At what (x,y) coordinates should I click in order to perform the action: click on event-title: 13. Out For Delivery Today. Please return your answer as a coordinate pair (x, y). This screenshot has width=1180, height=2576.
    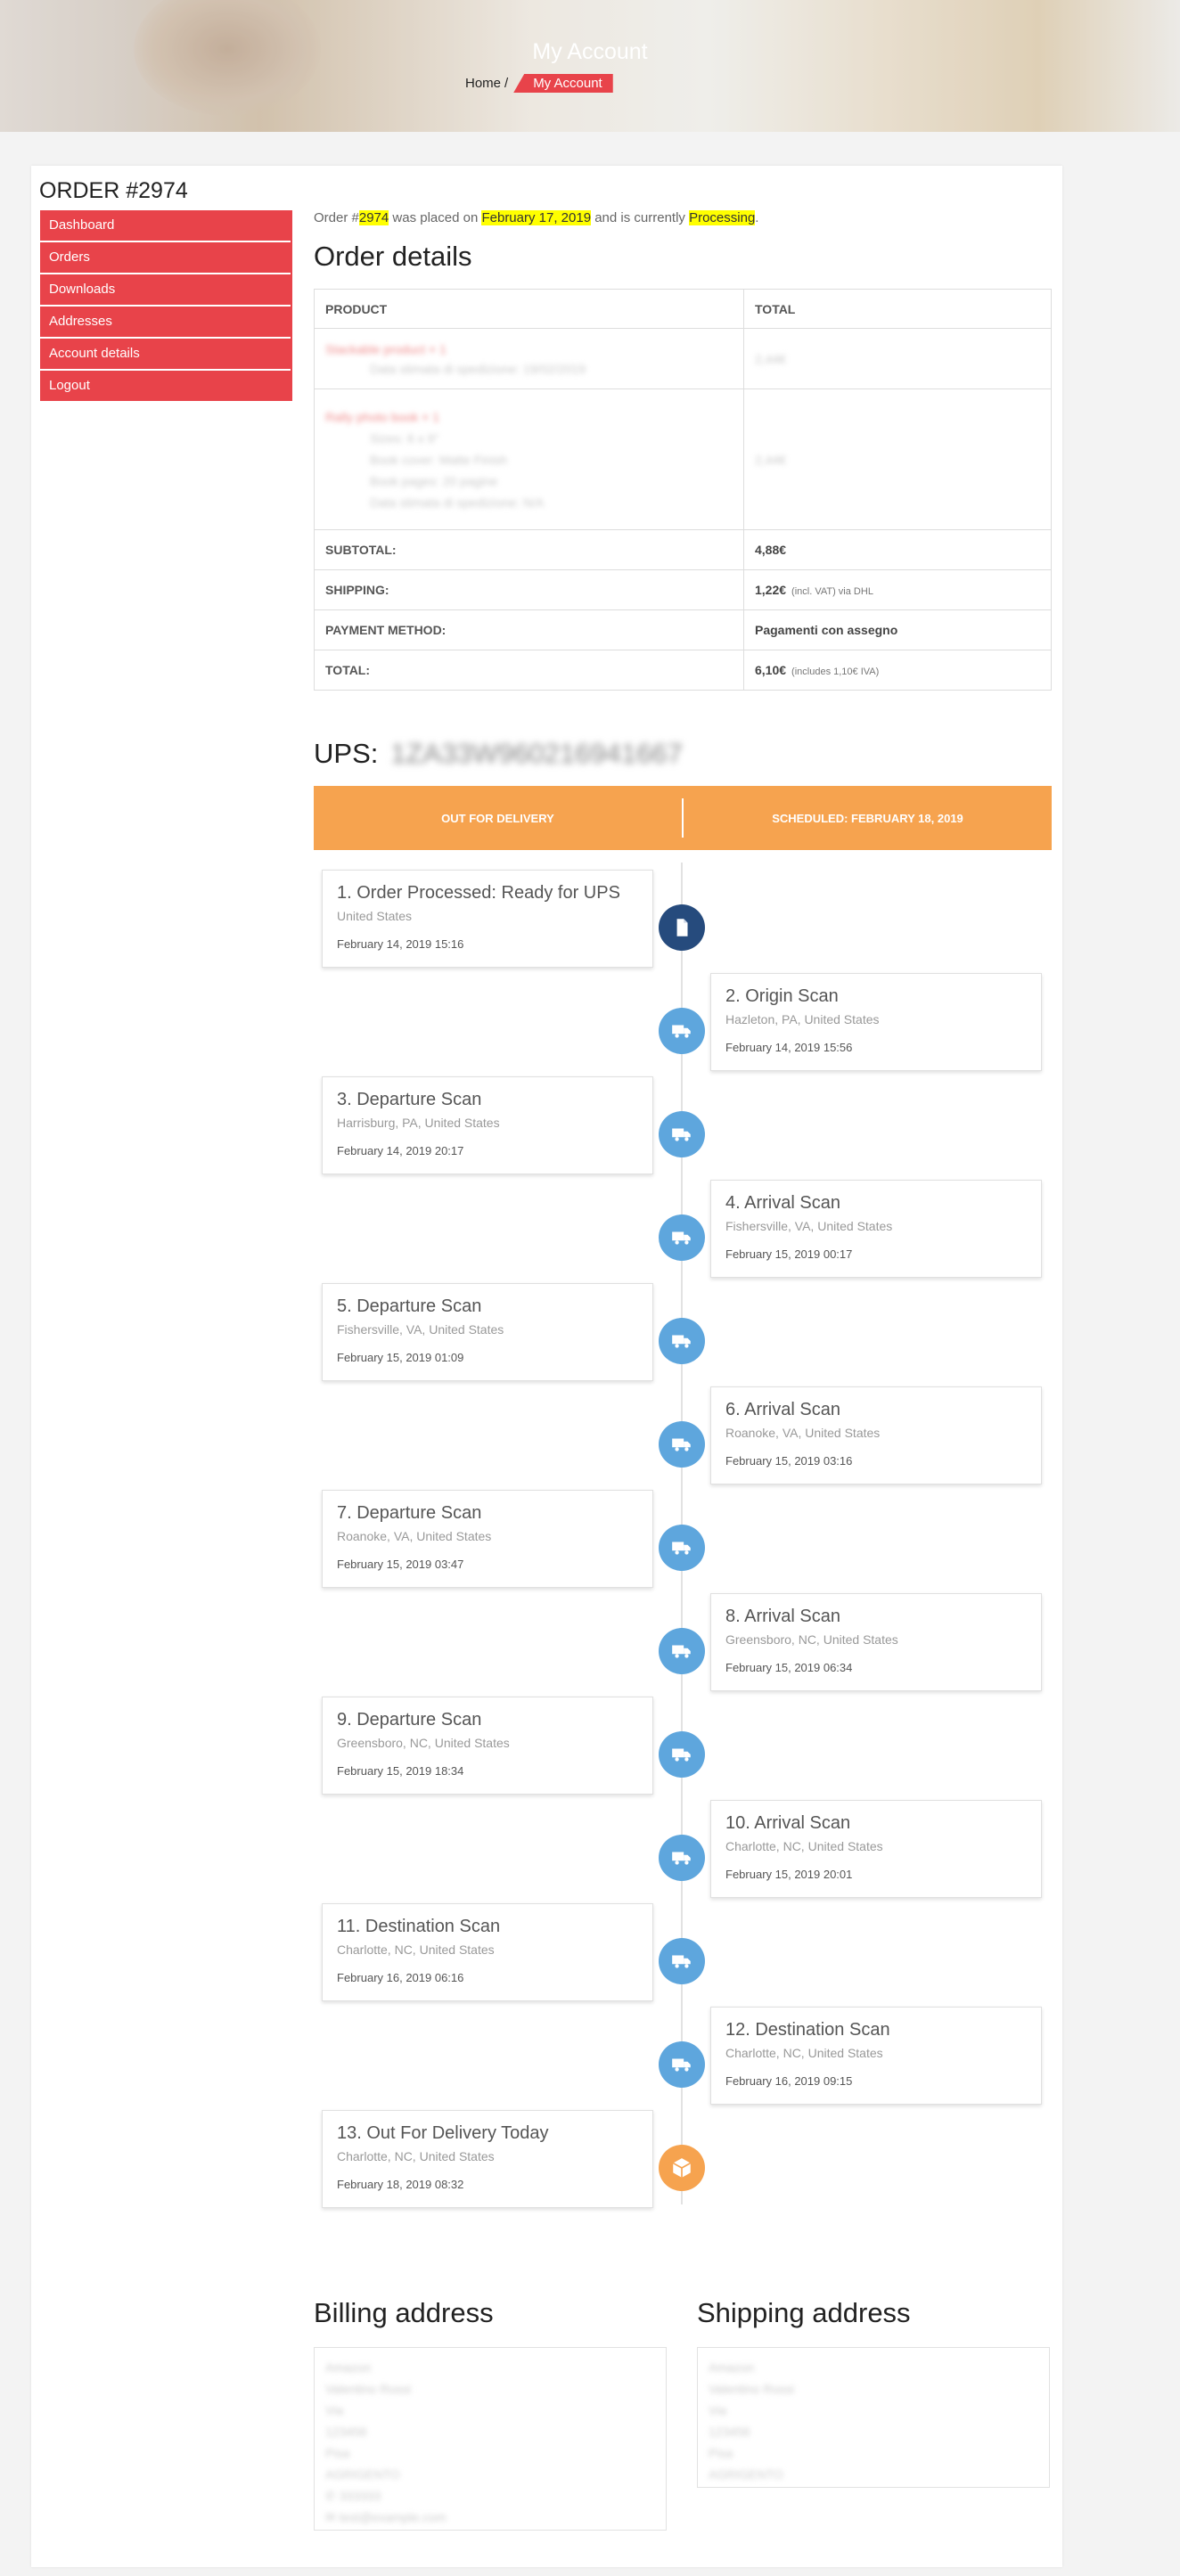
    Looking at the image, I should click on (443, 2133).